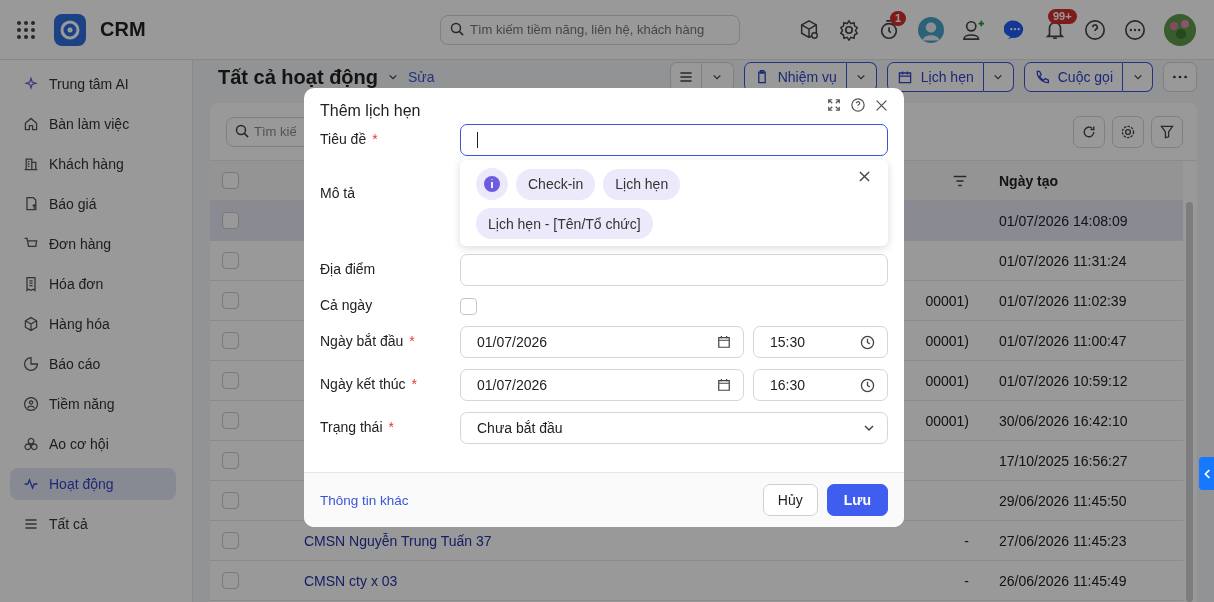 The width and height of the screenshot is (1214, 602). Describe the element at coordinates (371, 111) in the screenshot. I see `modal-title: Thêm lịch hẹn` at that location.